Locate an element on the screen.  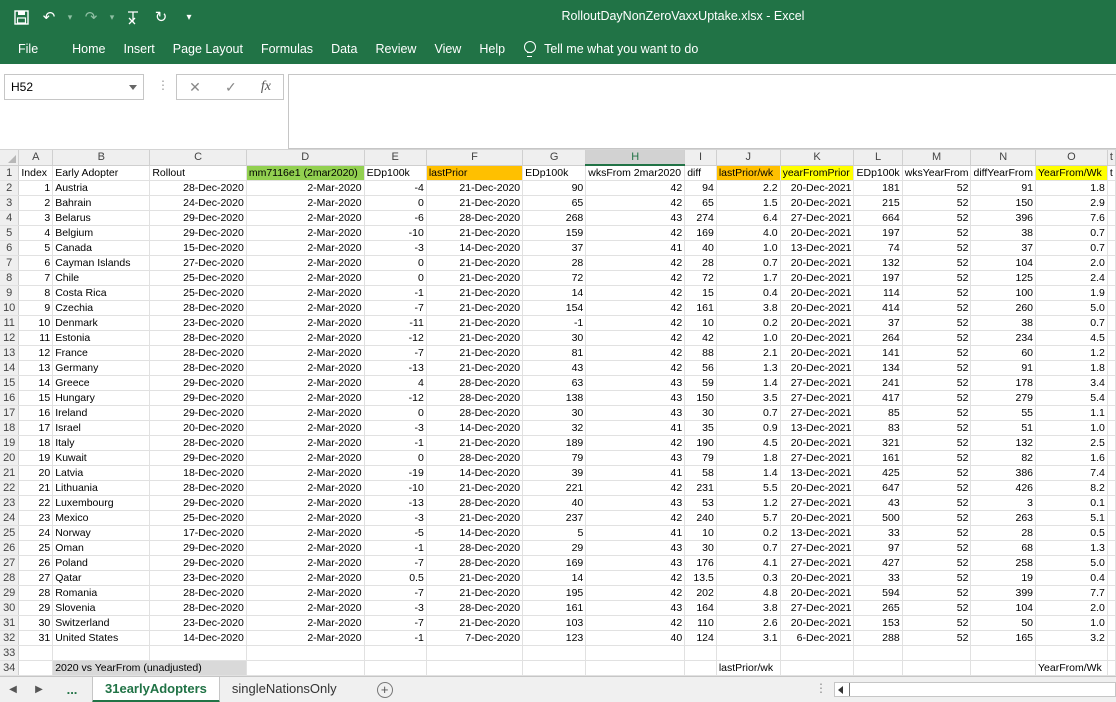
cell: -13 is located at coordinates (395, 368).